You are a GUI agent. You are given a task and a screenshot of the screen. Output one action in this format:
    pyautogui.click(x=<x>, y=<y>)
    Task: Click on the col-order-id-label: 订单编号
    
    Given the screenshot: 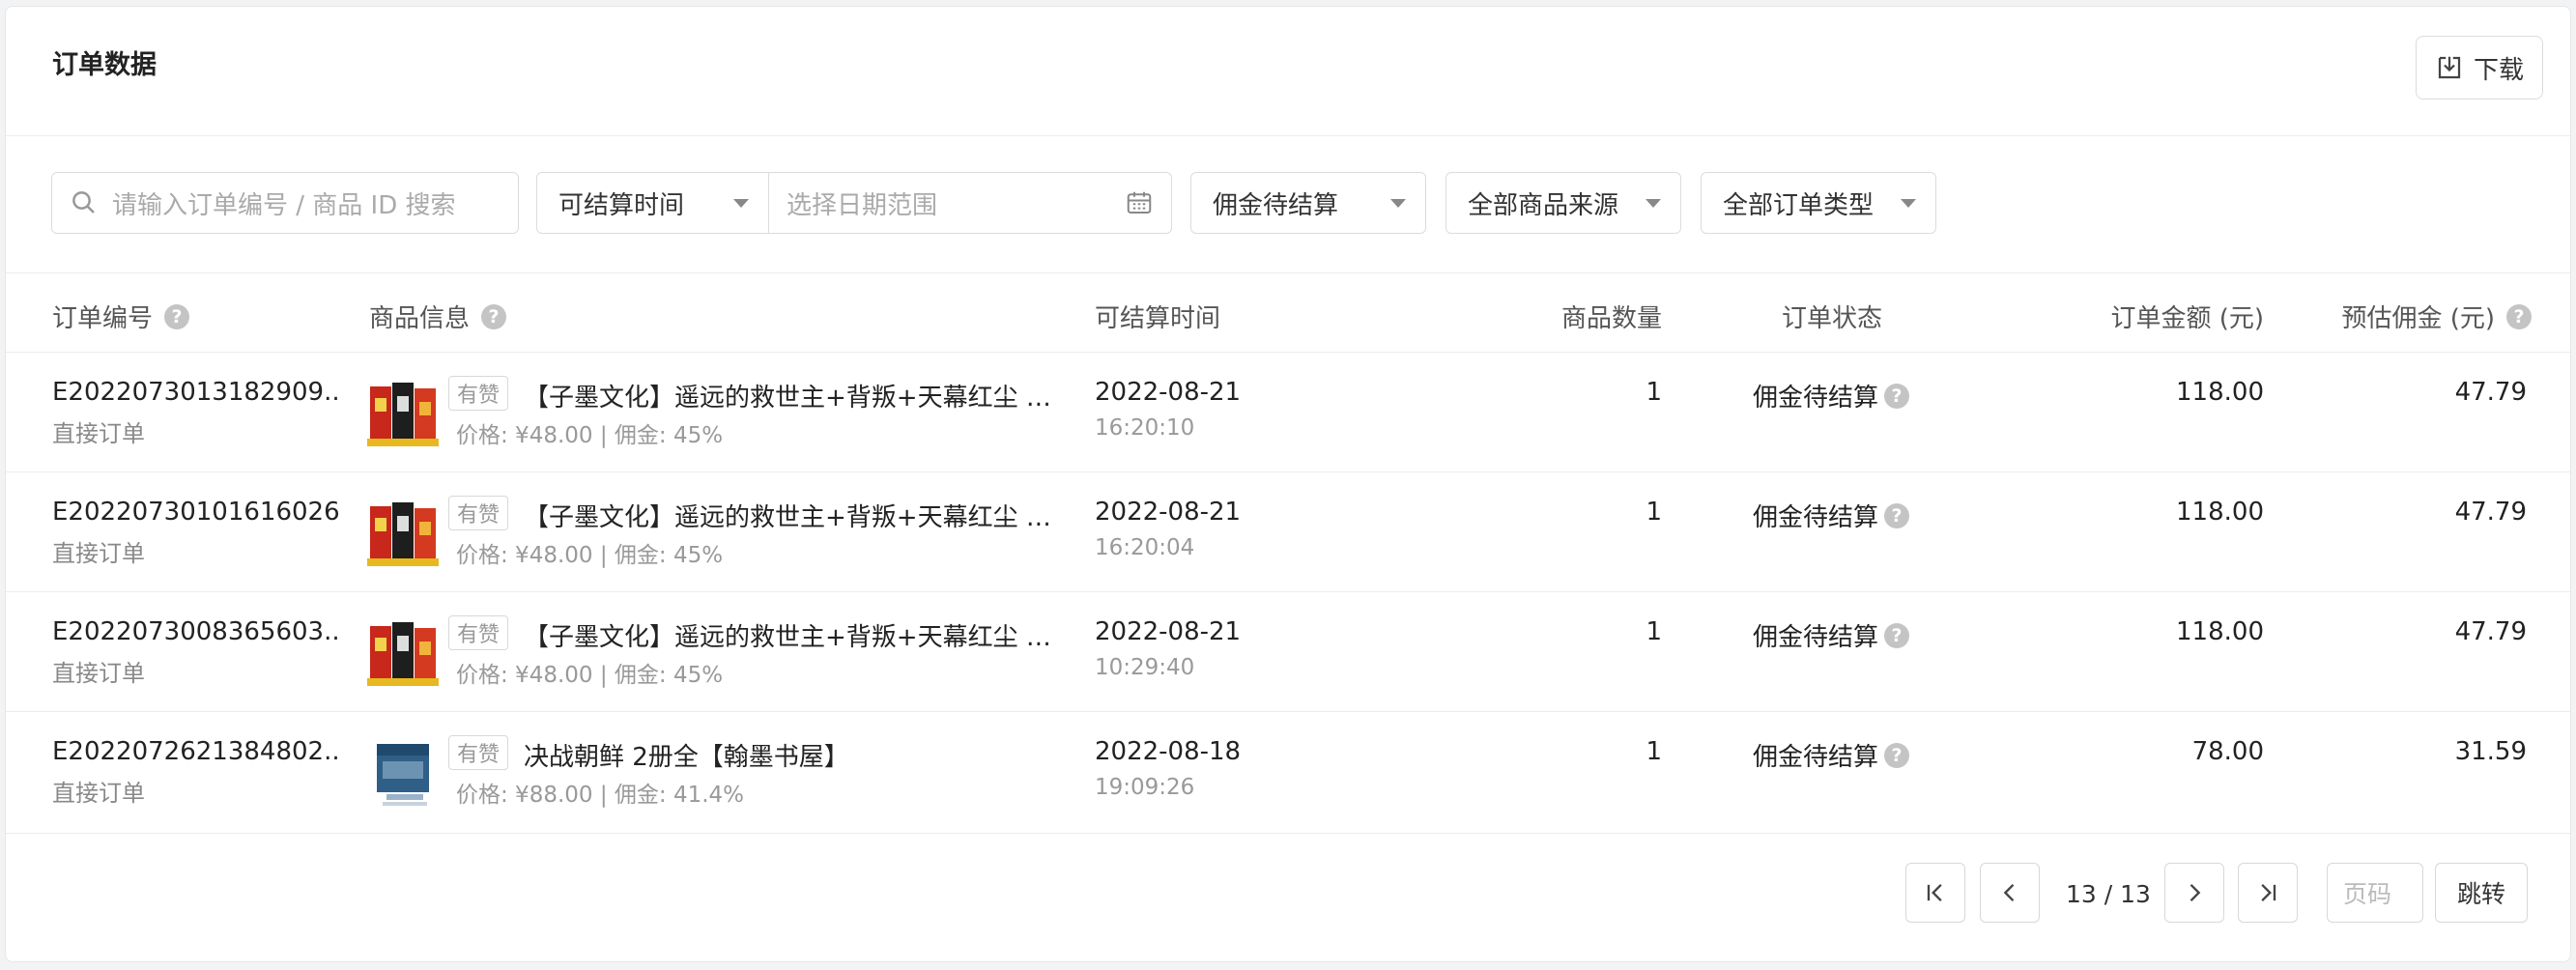 What is the action you would take?
    pyautogui.click(x=103, y=319)
    